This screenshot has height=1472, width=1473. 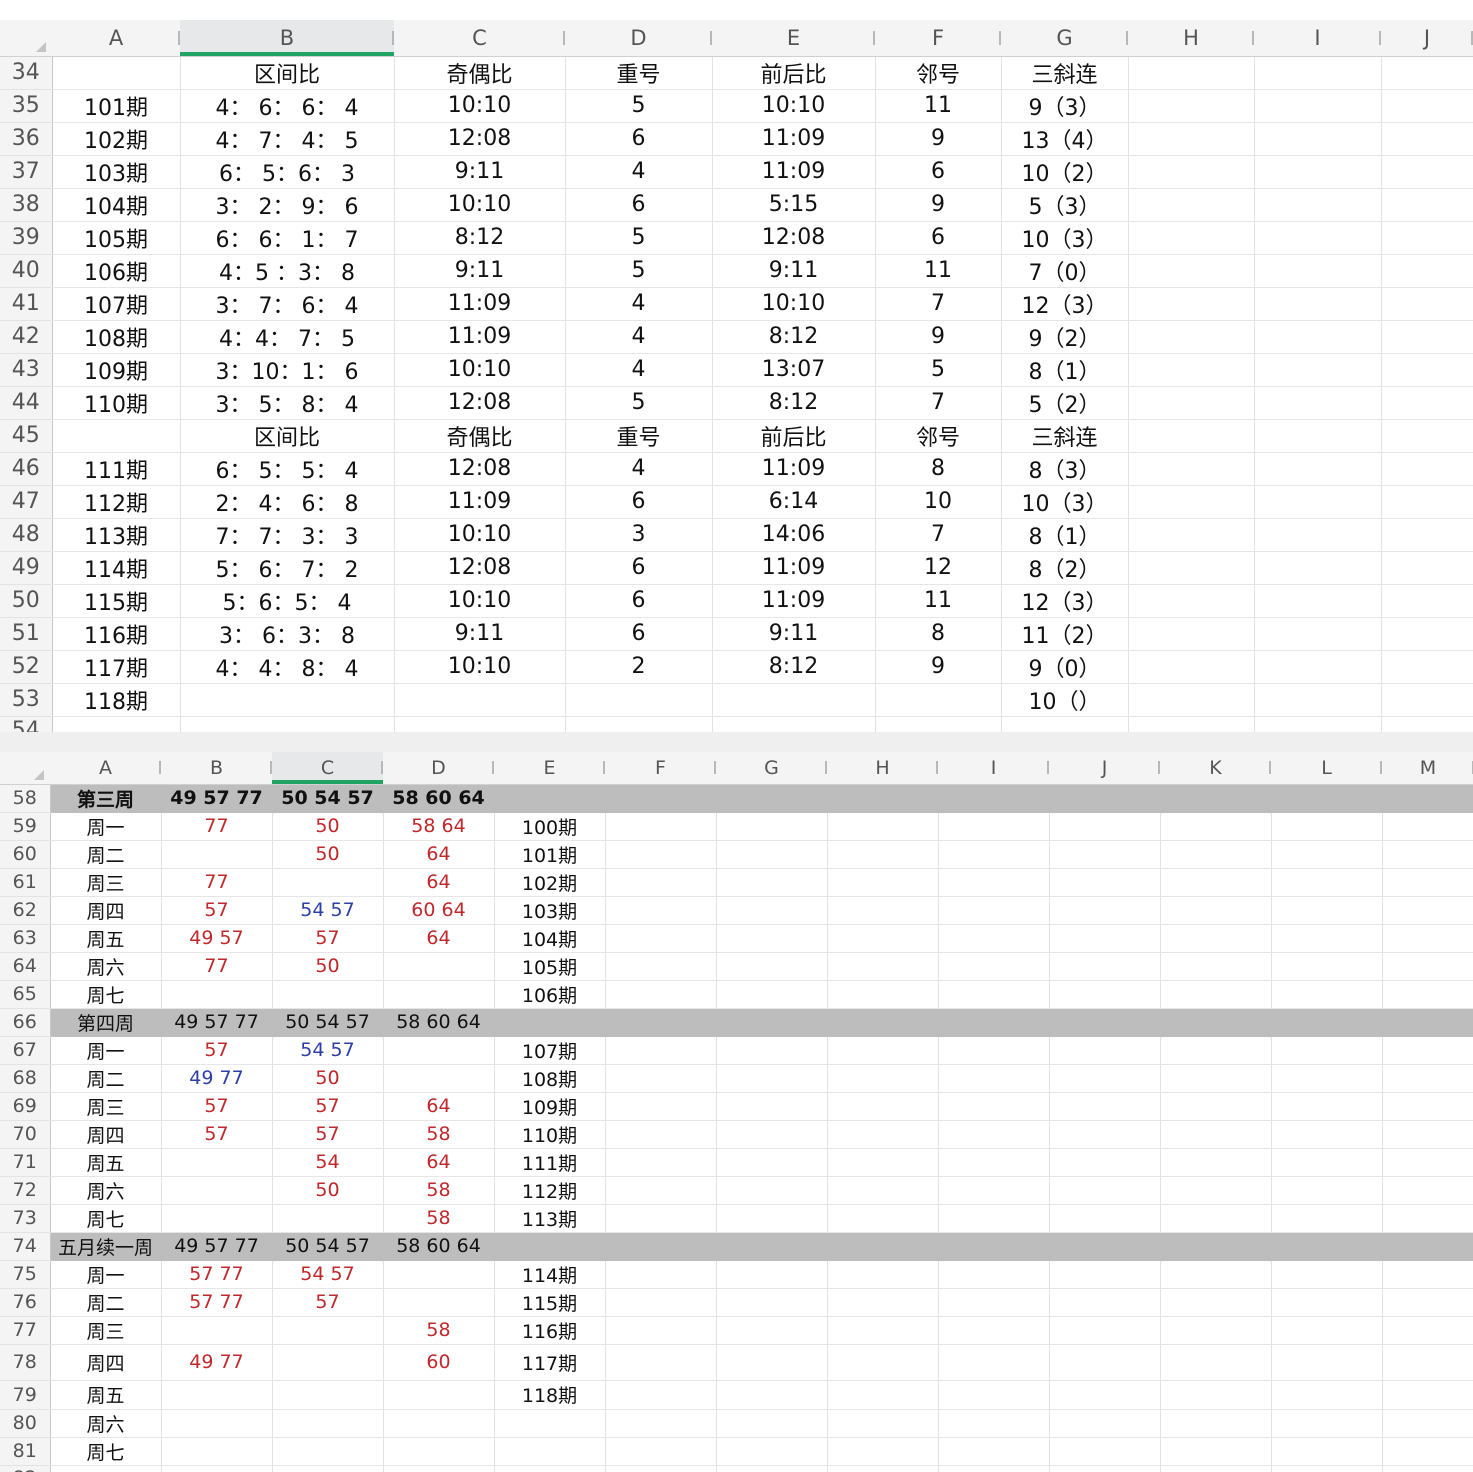 I want to click on cell-a46: 111期, so click(x=116, y=469).